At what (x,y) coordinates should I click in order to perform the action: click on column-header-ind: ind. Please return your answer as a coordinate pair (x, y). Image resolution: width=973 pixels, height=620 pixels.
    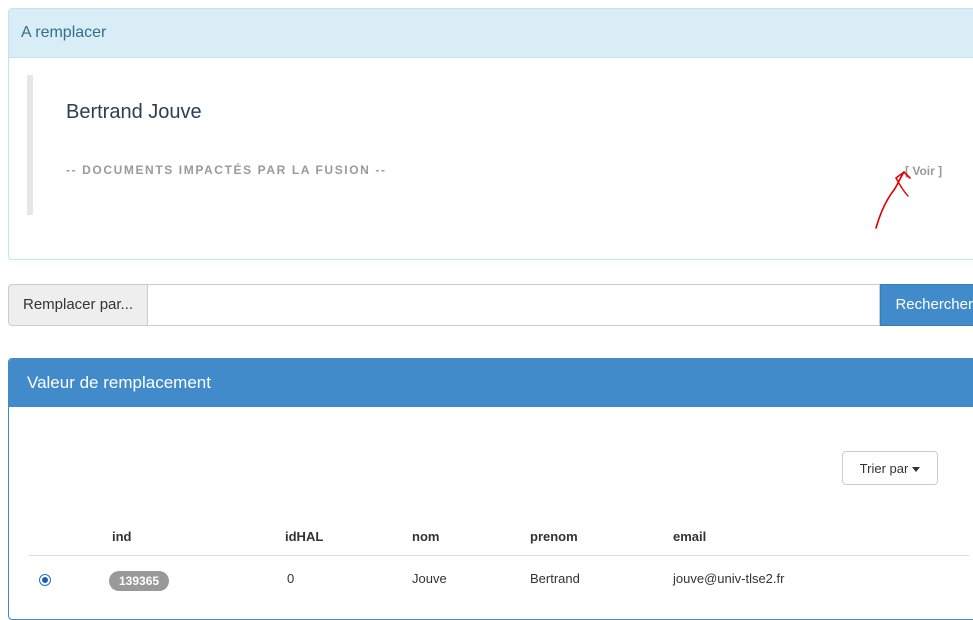
    Looking at the image, I should click on (122, 536).